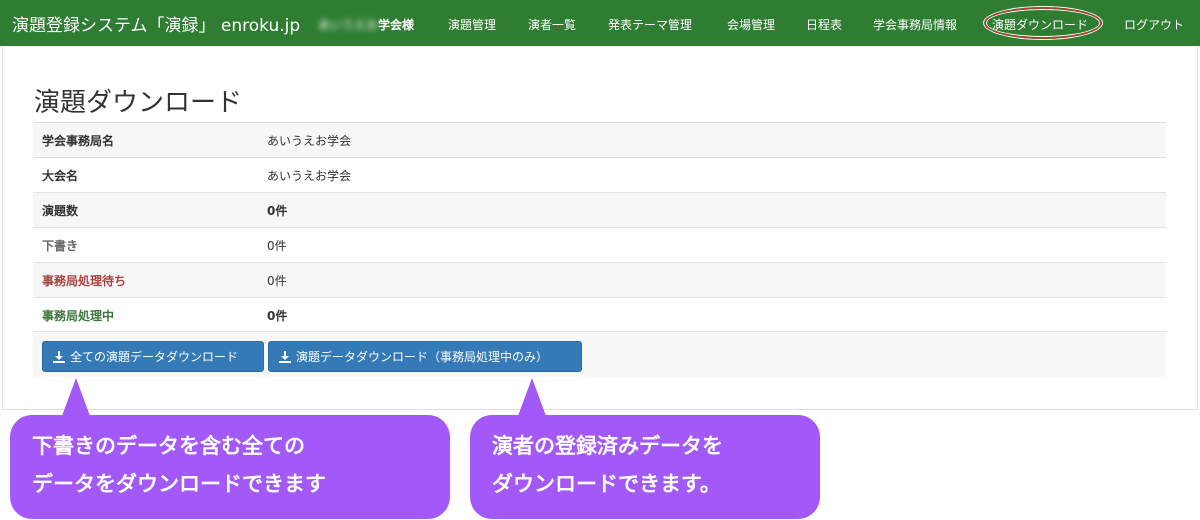 This screenshot has height=520, width=1200. Describe the element at coordinates (716, 315) in the screenshot. I see `row-value-processing: 0件` at that location.